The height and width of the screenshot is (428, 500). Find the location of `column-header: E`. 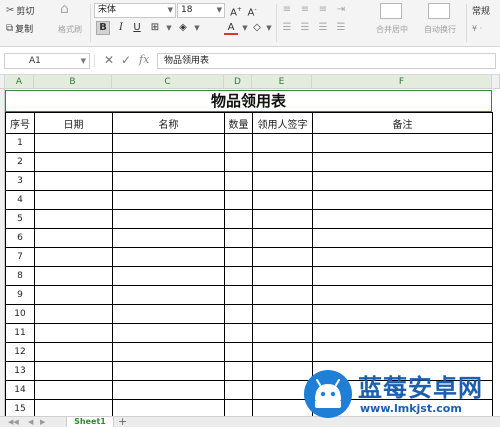

column-header: E is located at coordinates (282, 82).